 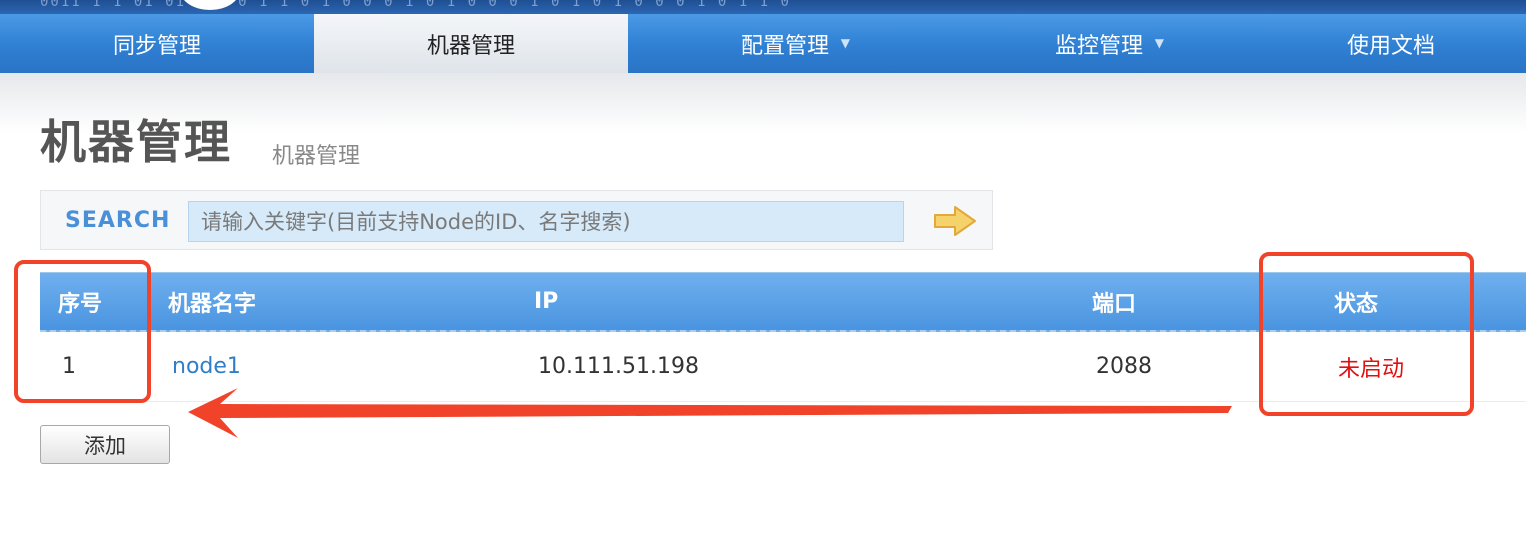 I want to click on search-bar: SEARCH, so click(x=516, y=220).